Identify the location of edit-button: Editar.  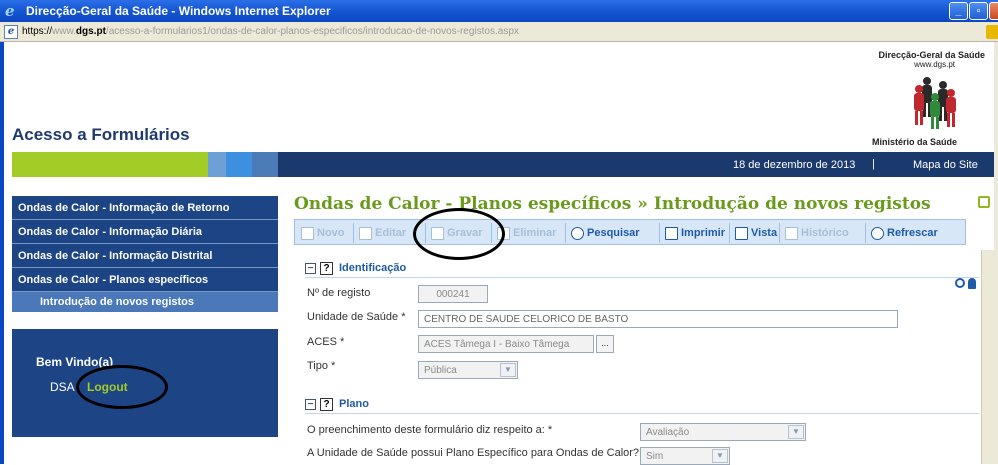
(382, 233).